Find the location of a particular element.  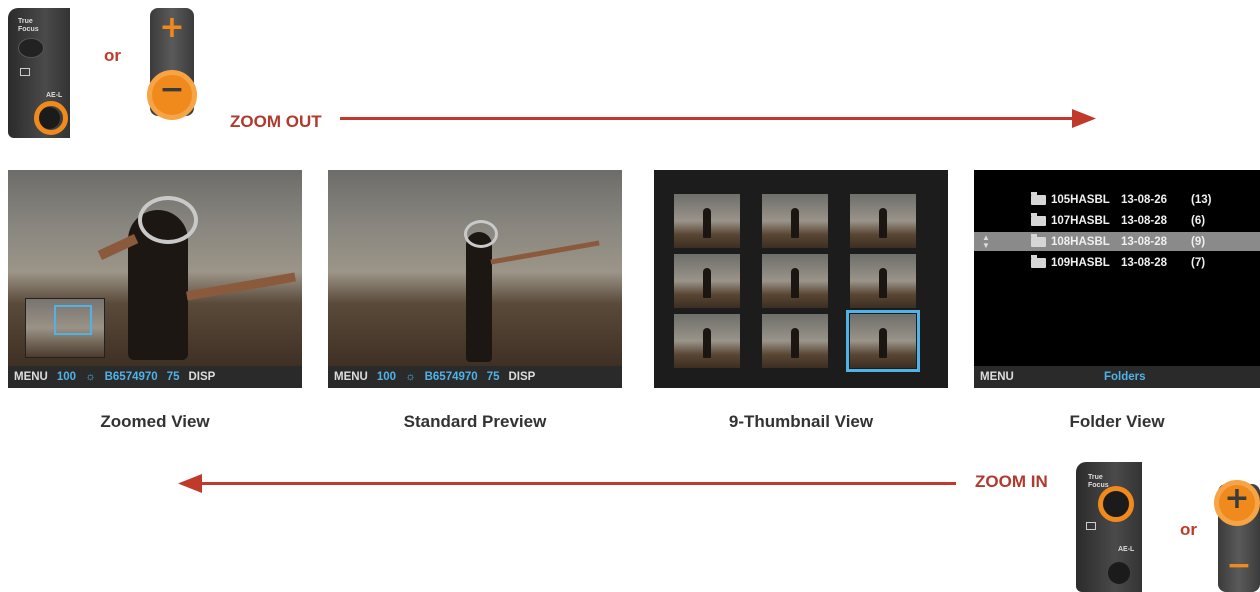

navigator-inset is located at coordinates (65, 328).